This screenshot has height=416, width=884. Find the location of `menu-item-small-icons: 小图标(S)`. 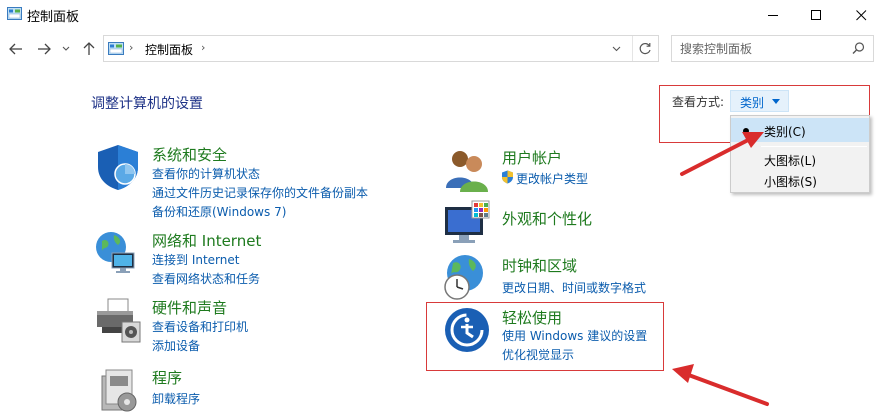

menu-item-small-icons: 小图标(S) is located at coordinates (800, 180).